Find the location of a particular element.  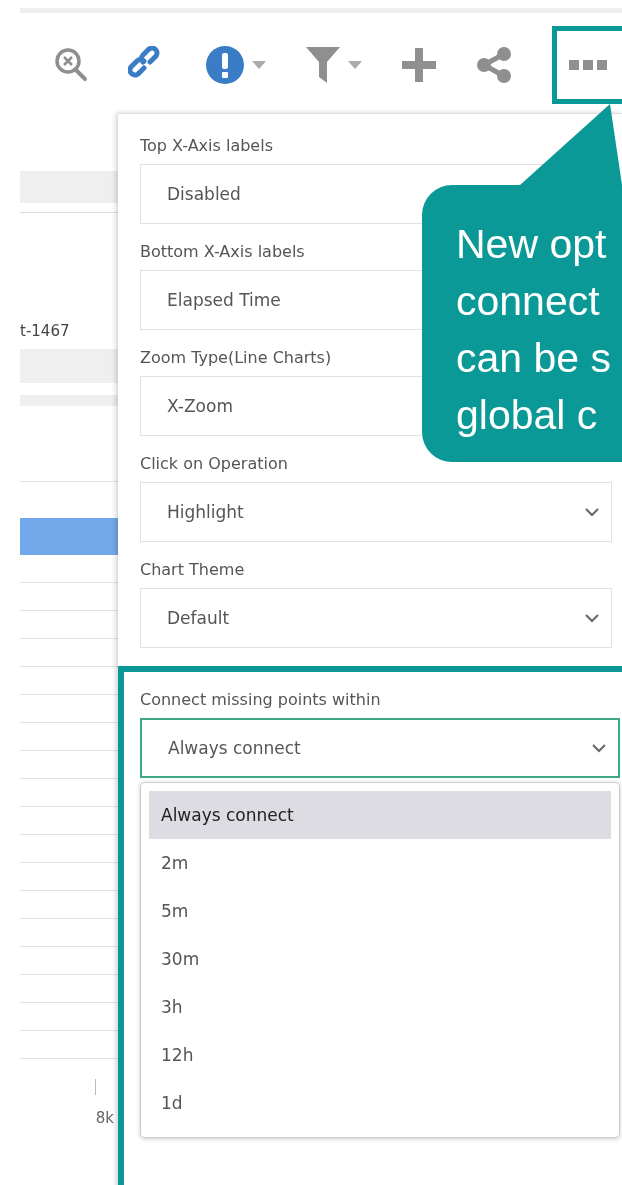

dropdown-option: Always connect is located at coordinates (380, 815).